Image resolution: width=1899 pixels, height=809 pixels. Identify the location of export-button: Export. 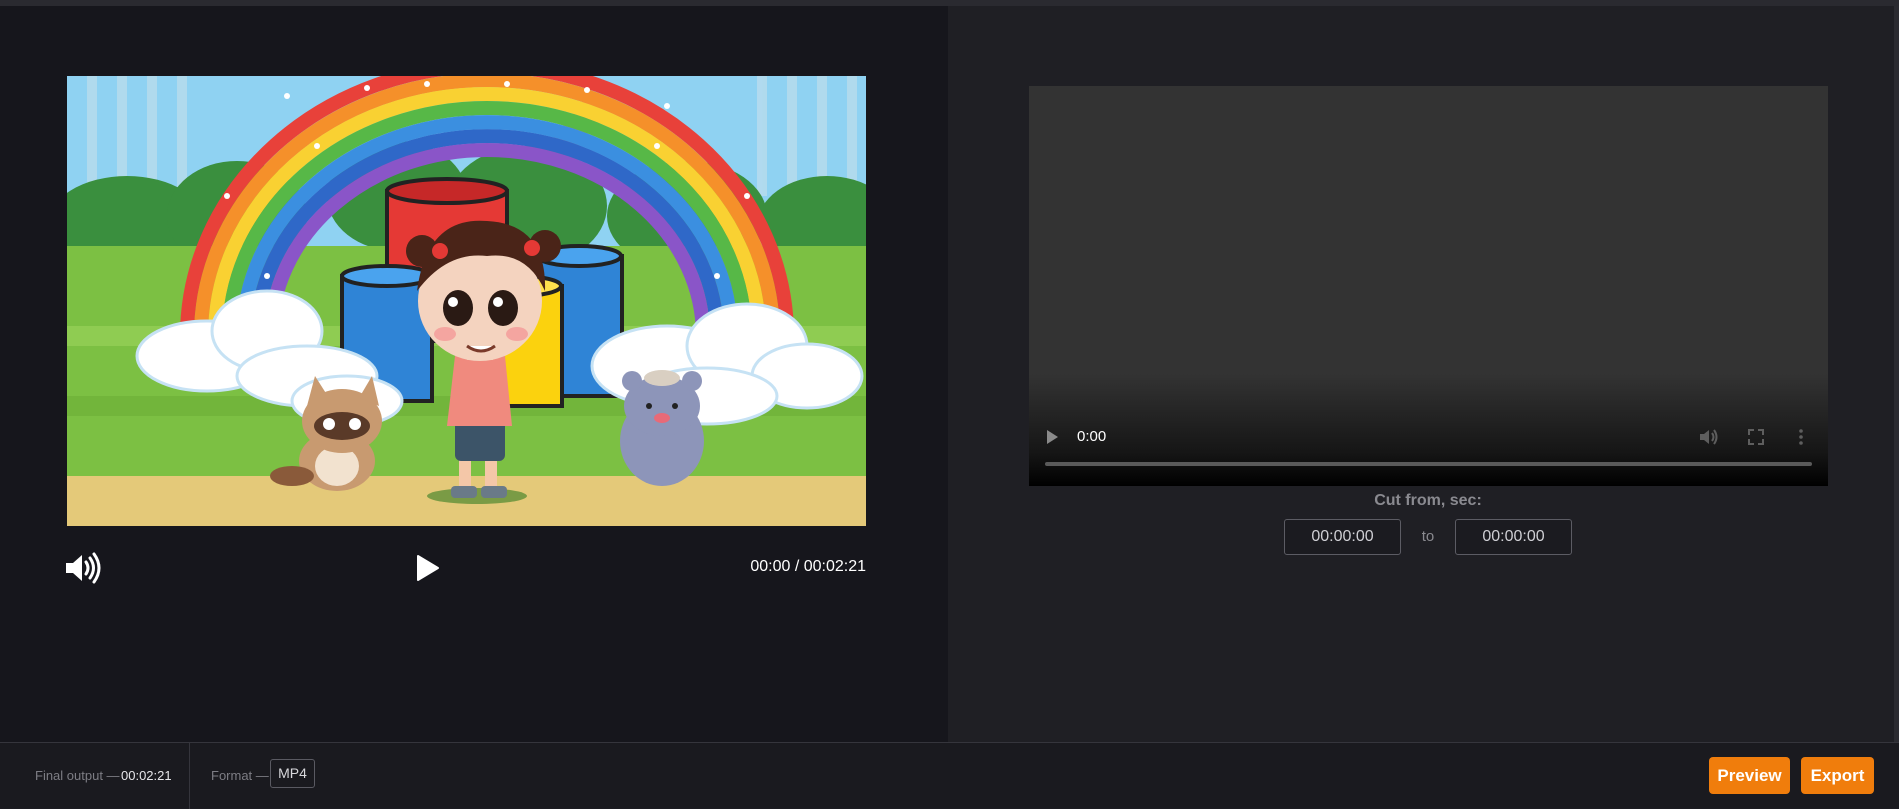
(1837, 775).